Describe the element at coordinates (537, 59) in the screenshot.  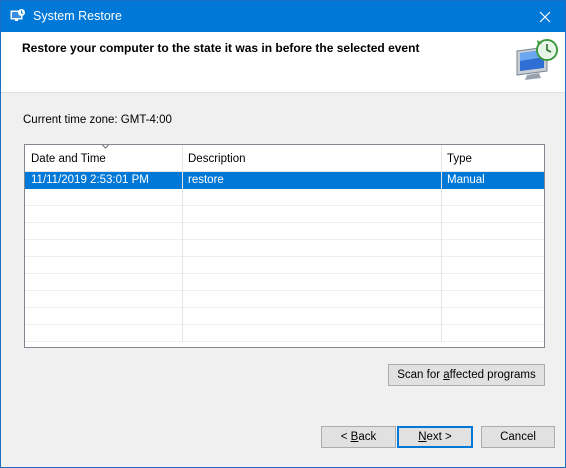
I see `restore-monitor-clock-icon` at that location.